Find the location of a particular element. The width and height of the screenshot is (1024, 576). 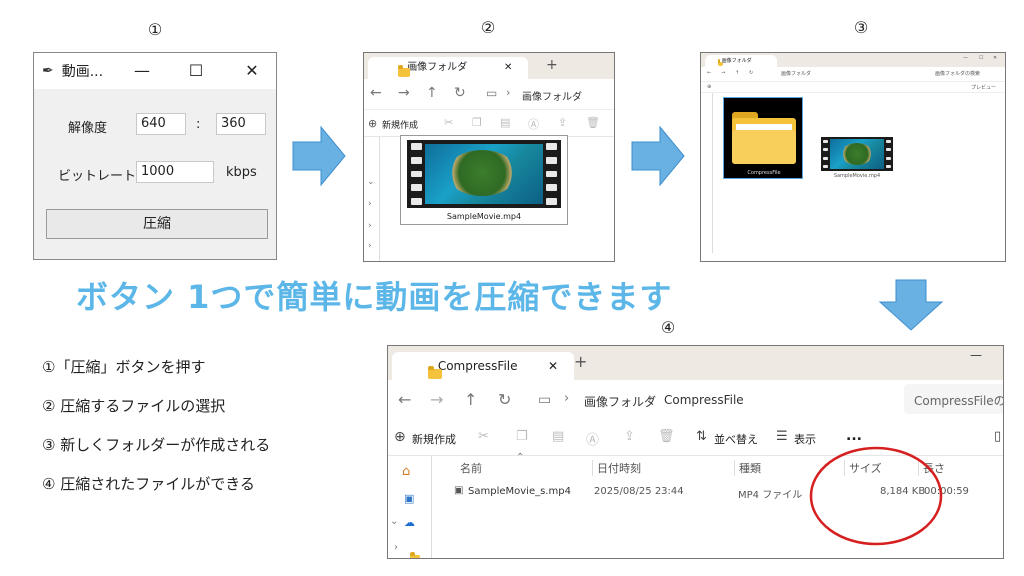

sort-icon: ⇅ is located at coordinates (701, 436).